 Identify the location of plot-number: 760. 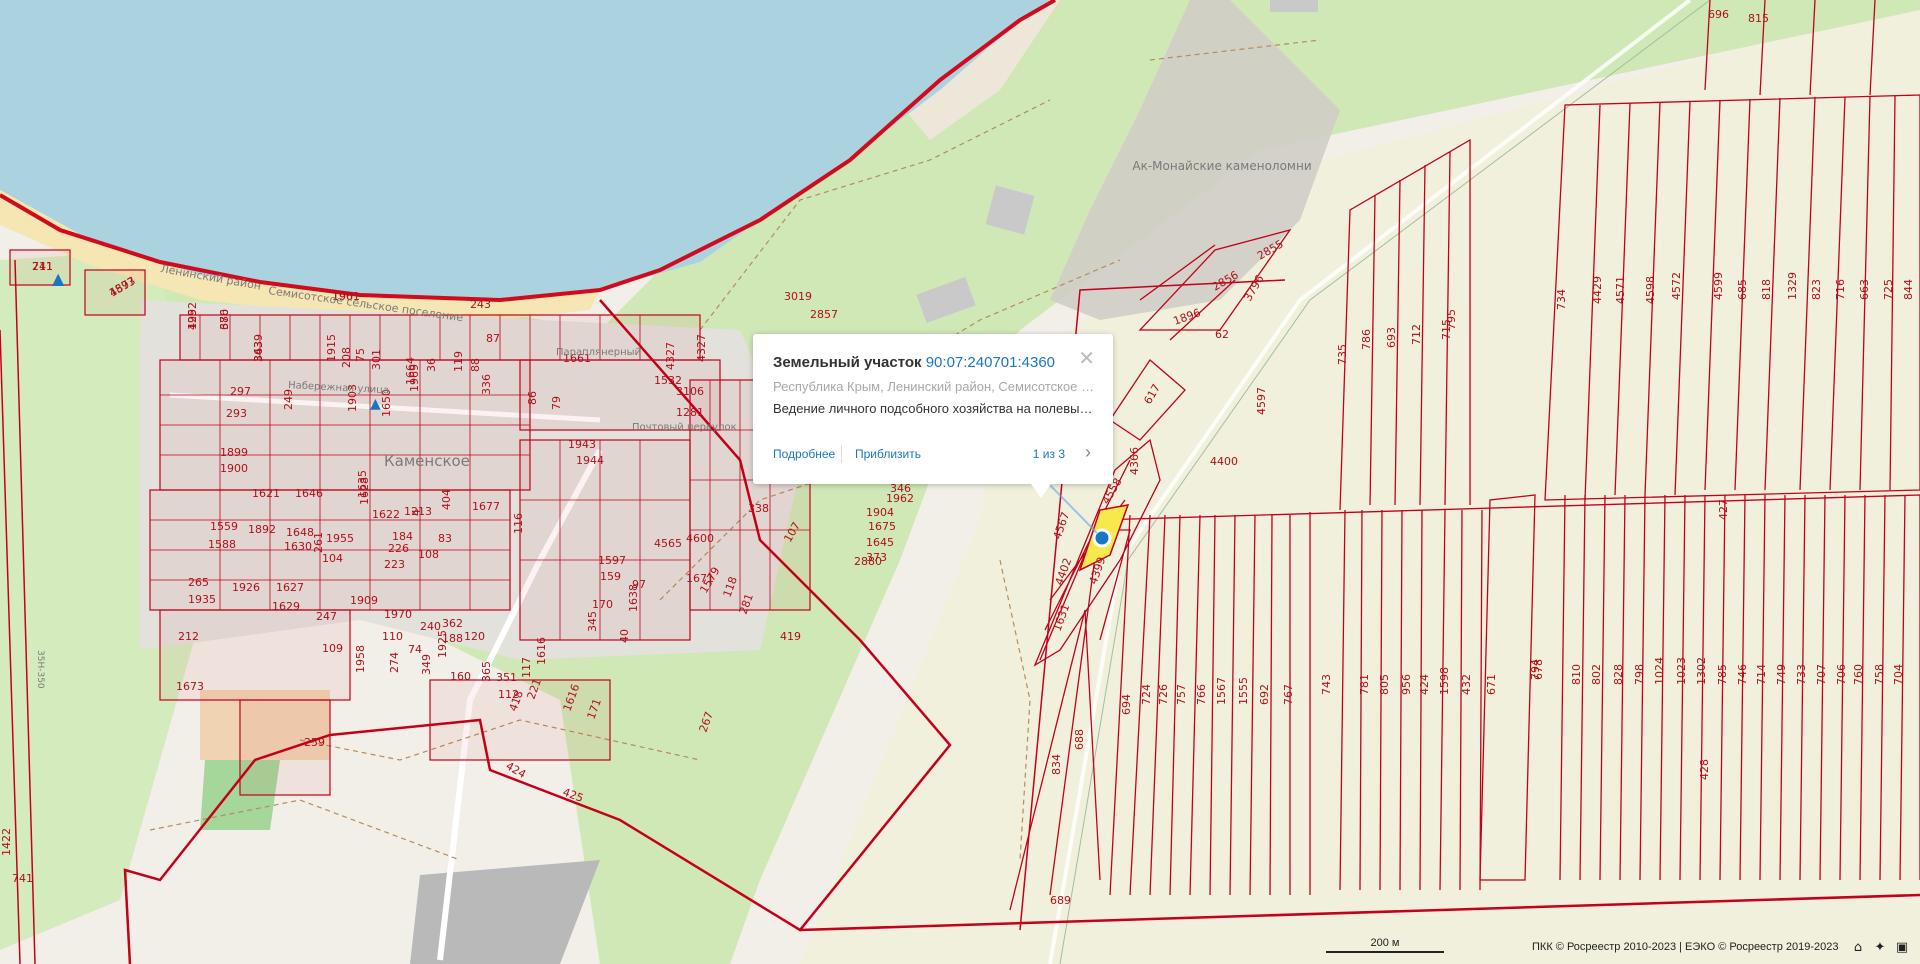
(1858, 674).